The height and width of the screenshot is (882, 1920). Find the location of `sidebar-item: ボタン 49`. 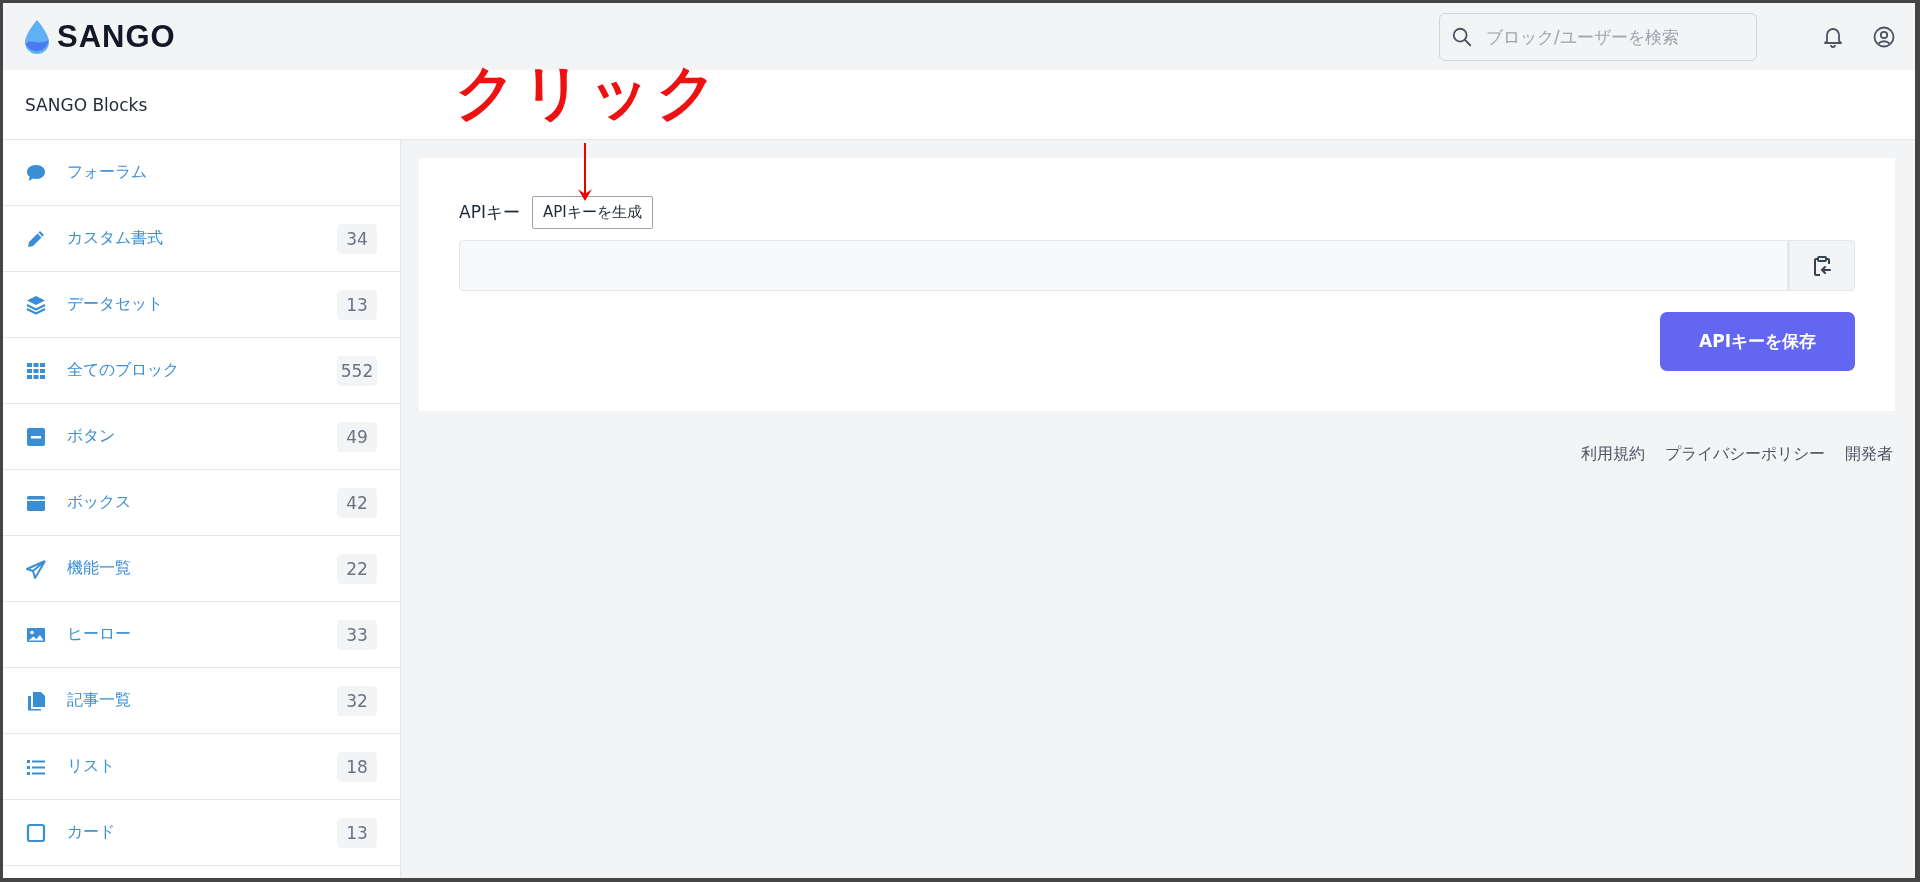

sidebar-item: ボタン 49 is located at coordinates (201, 437).